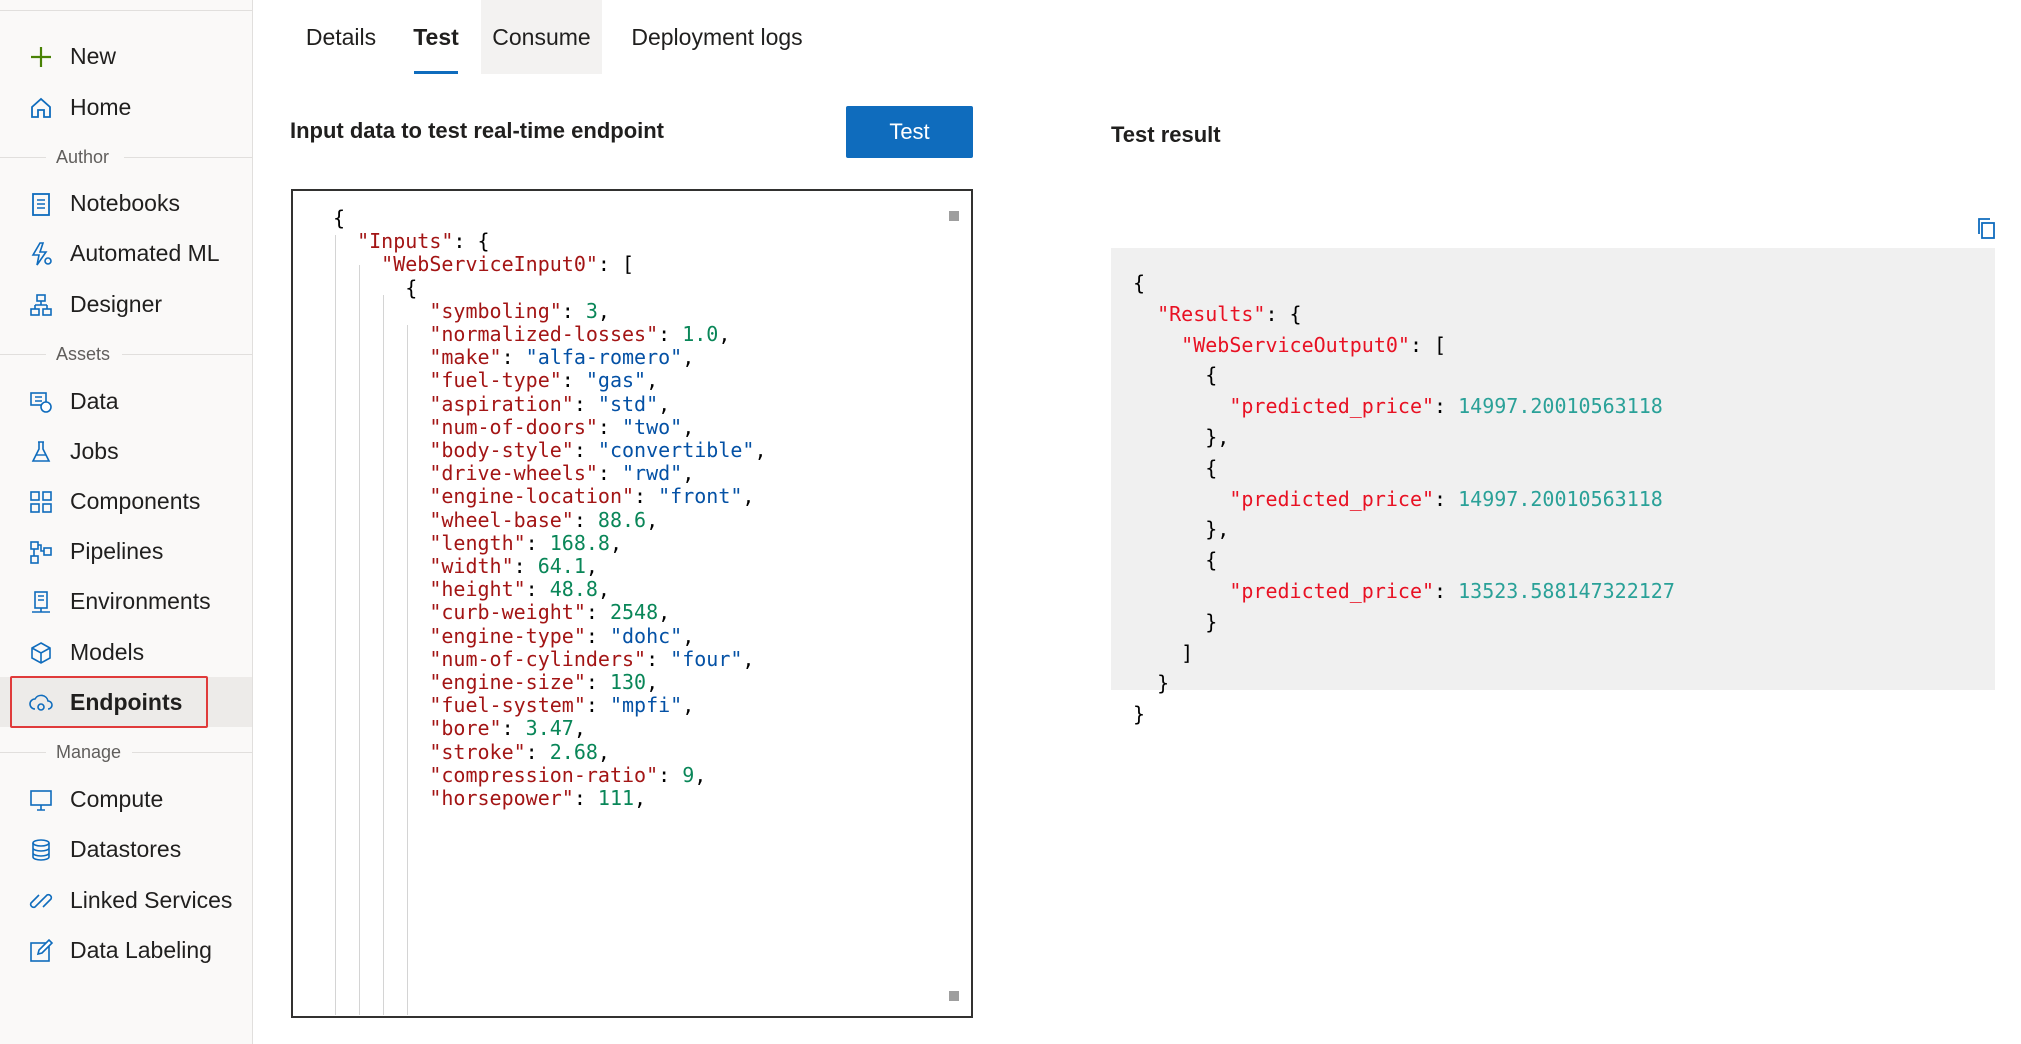 This screenshot has width=2021, height=1044. I want to click on monitor-icon, so click(41, 800).